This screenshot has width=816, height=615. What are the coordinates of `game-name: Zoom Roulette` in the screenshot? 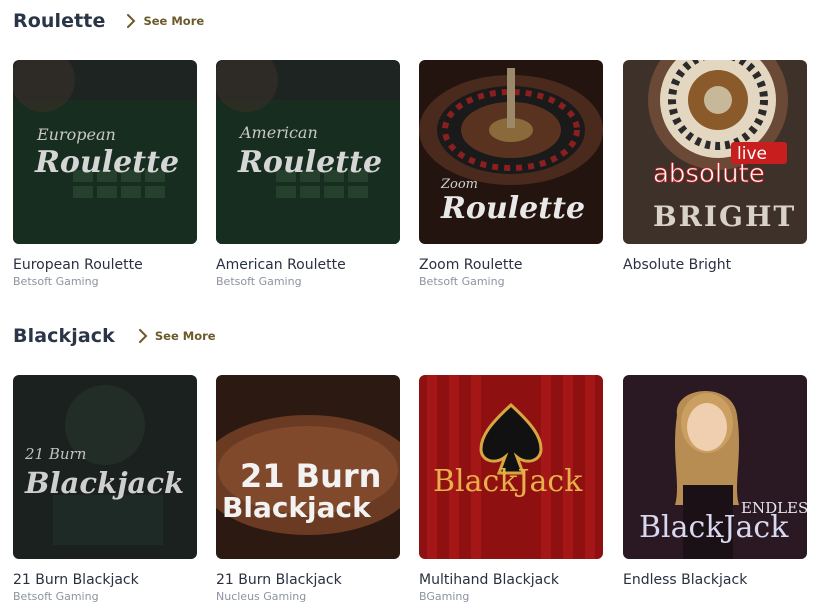 It's located at (511, 265).